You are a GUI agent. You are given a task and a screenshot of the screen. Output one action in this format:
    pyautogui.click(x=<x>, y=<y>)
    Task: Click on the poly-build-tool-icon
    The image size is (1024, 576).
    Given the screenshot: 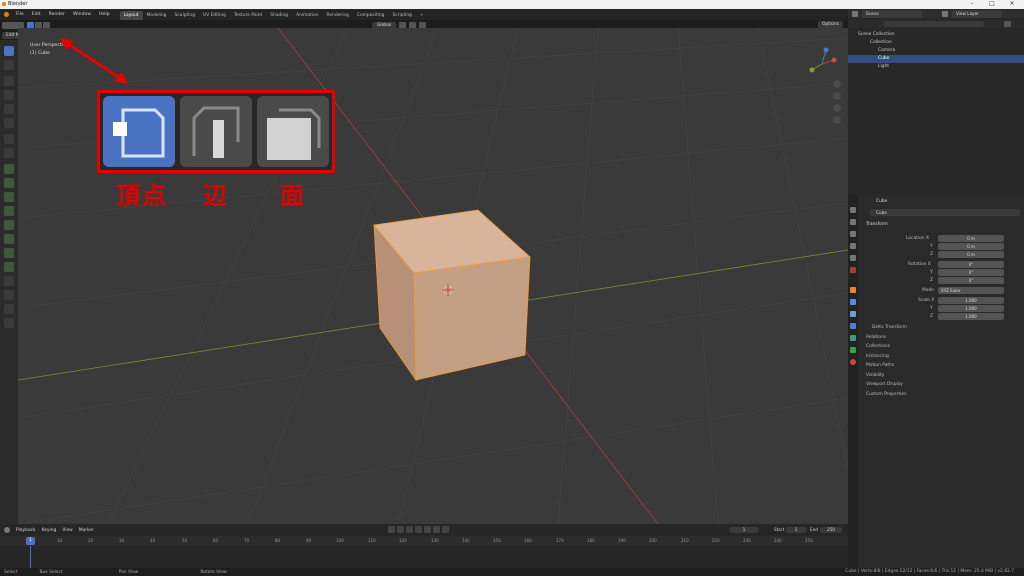 What is the action you would take?
    pyautogui.click(x=9, y=253)
    